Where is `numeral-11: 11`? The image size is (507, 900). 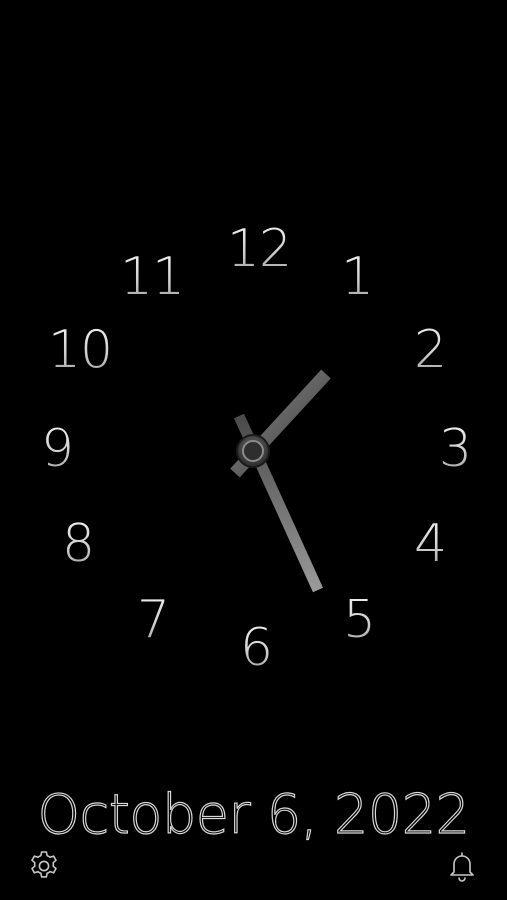
numeral-11: 11 is located at coordinates (152, 277).